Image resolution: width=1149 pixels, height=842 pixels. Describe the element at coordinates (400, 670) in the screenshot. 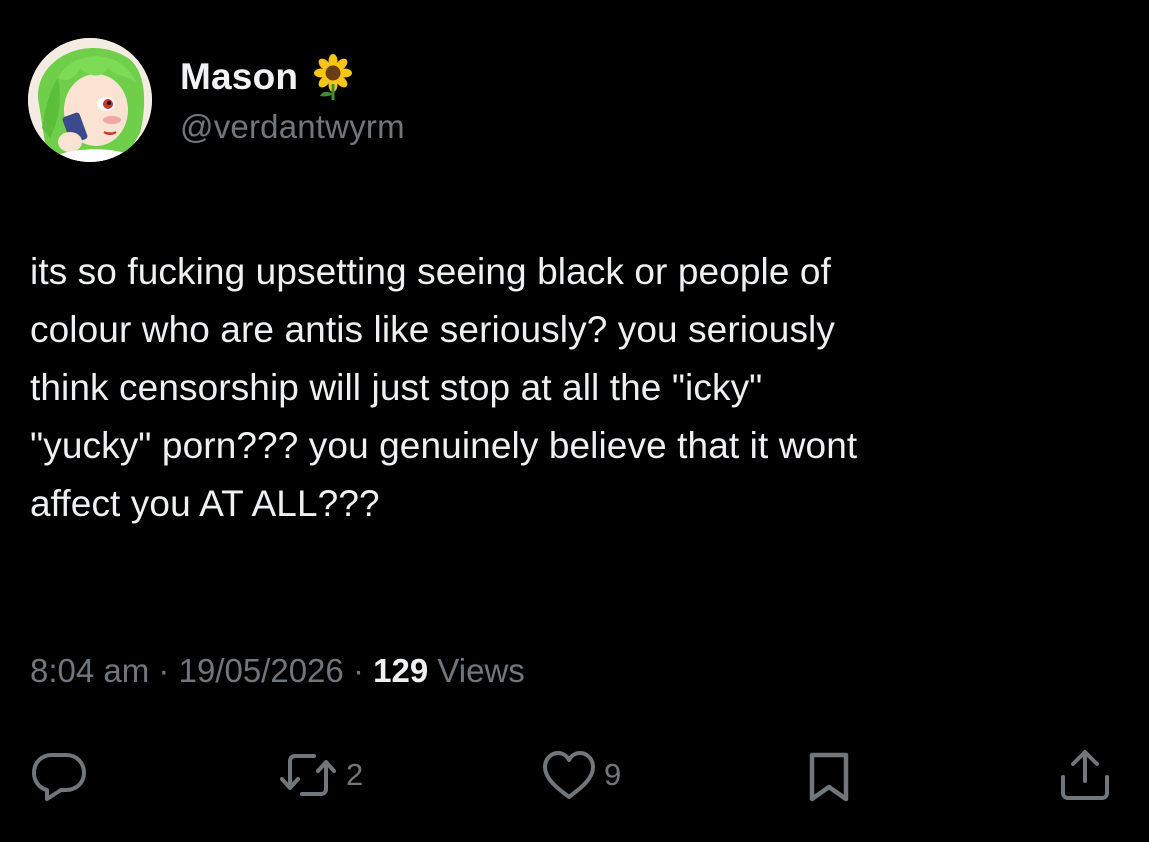

I see `views-count: 129` at that location.